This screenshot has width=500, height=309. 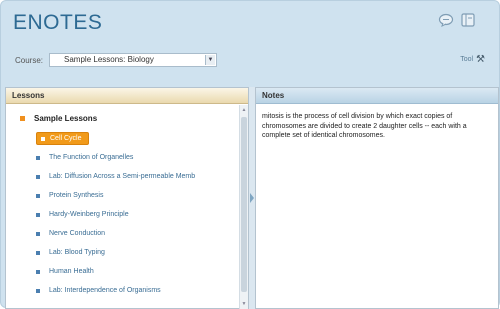 What do you see at coordinates (480, 59) in the screenshot?
I see `tools-icon: ⚒` at bounding box center [480, 59].